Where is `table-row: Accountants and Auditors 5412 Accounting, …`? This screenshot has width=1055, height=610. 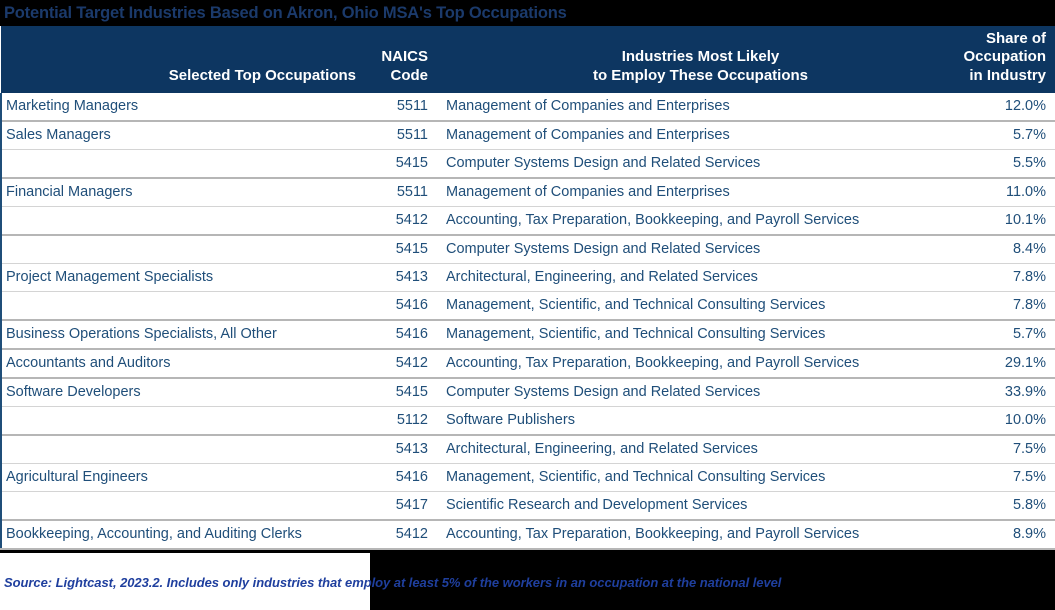
table-row: Accountants and Auditors 5412 Accounting, … is located at coordinates (527, 362).